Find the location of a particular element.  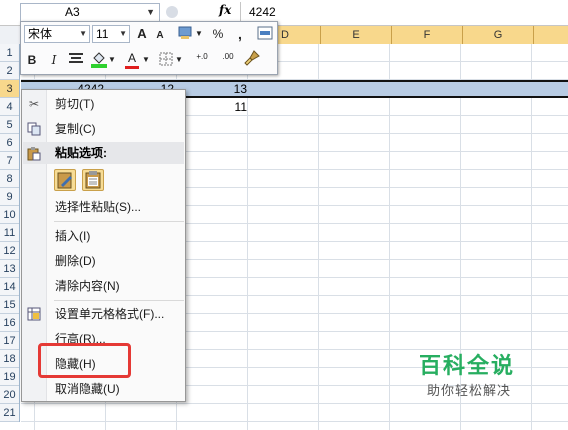

paste-option-formatting-icon is located at coordinates (65, 180).